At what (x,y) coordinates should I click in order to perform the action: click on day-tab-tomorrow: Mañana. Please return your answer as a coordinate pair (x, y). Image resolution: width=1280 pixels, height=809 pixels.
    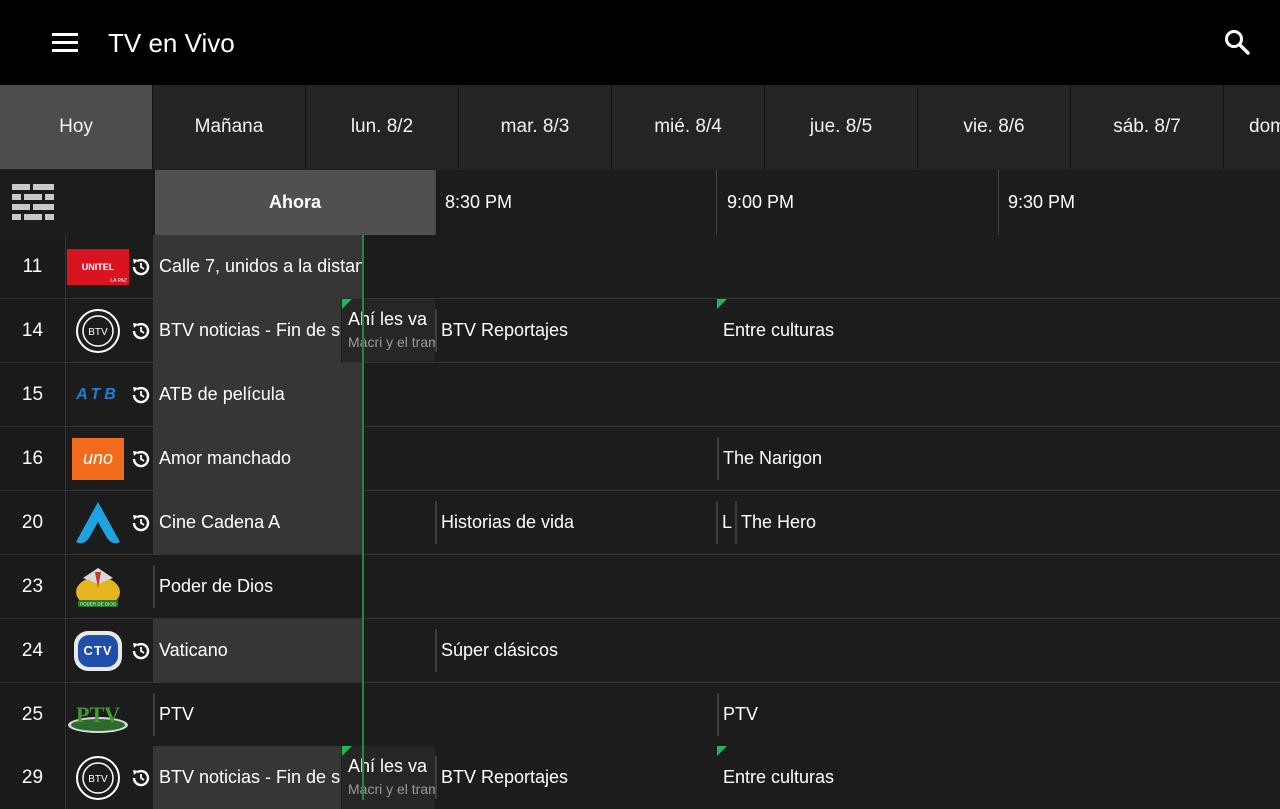
    Looking at the image, I should click on (229, 127).